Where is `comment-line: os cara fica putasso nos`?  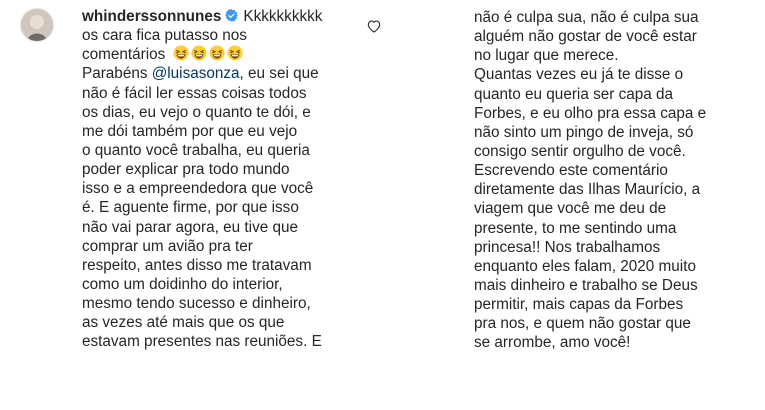
comment-line: os cara fica putasso nos is located at coordinates (164, 36).